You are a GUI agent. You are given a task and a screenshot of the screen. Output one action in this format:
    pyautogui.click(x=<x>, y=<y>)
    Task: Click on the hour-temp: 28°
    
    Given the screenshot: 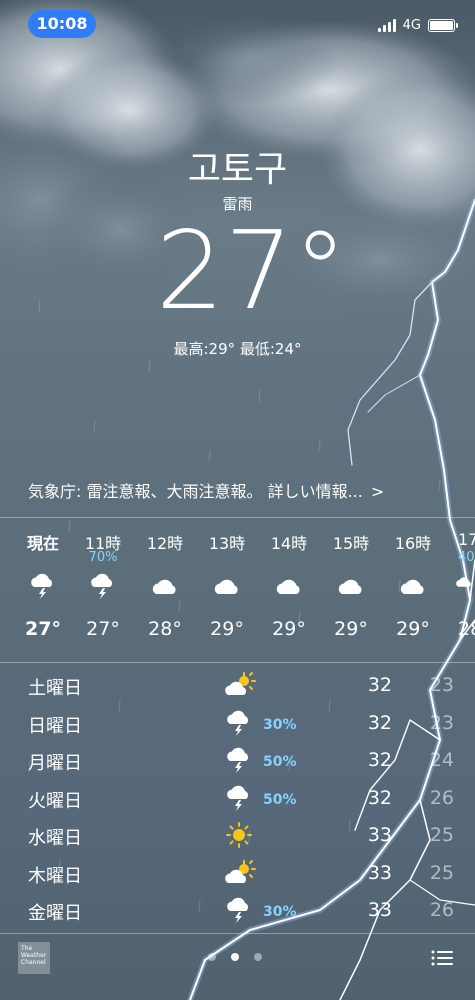 What is the action you would take?
    pyautogui.click(x=165, y=629)
    